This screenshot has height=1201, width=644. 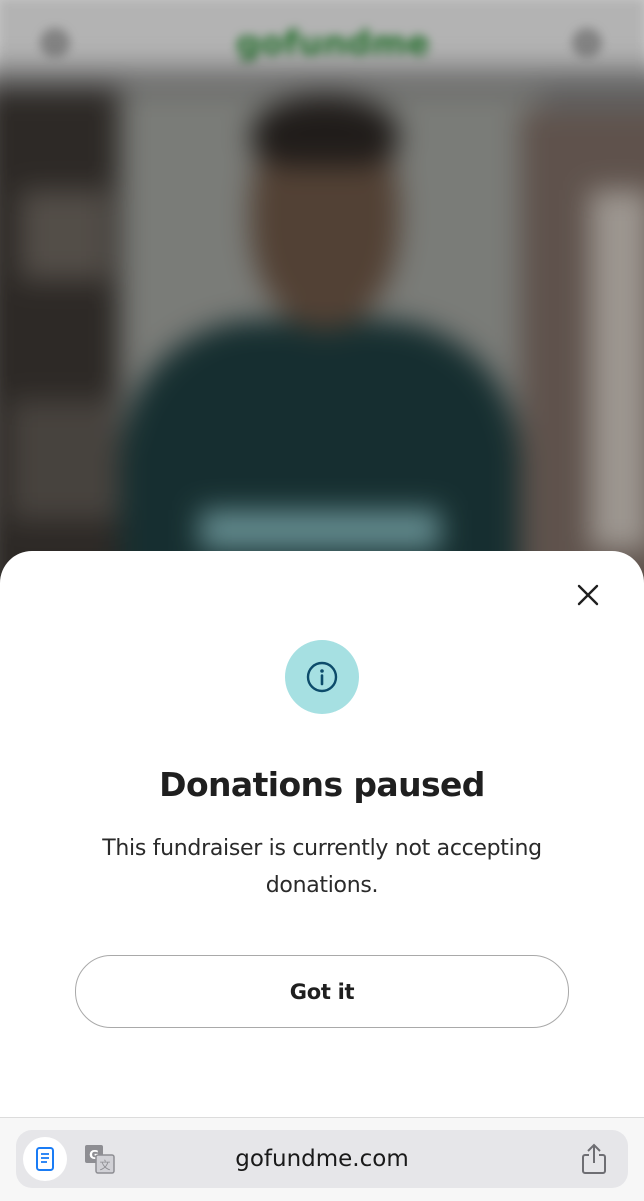 I want to click on reader-mode-button, so click(x=45, y=1159).